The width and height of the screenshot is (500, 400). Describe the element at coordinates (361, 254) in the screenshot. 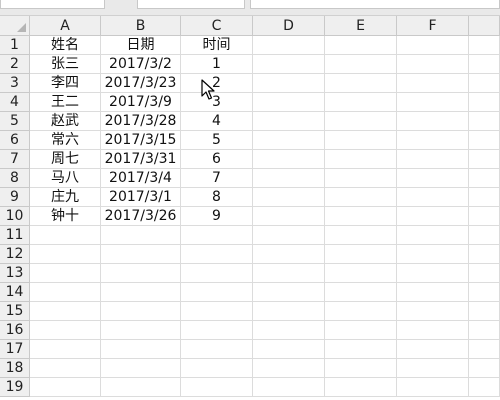

I see `cell-e12` at that location.